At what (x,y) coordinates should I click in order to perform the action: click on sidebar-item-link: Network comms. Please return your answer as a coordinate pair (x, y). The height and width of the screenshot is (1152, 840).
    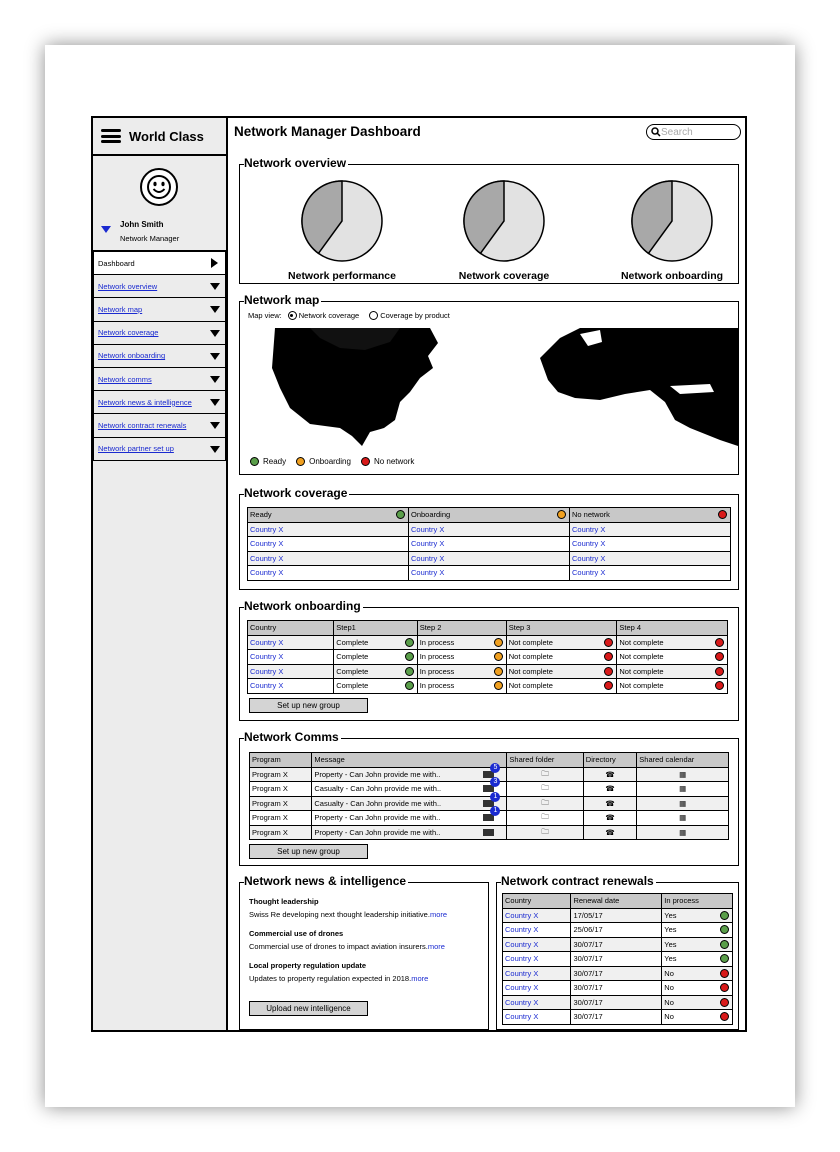
    Looking at the image, I should click on (125, 379).